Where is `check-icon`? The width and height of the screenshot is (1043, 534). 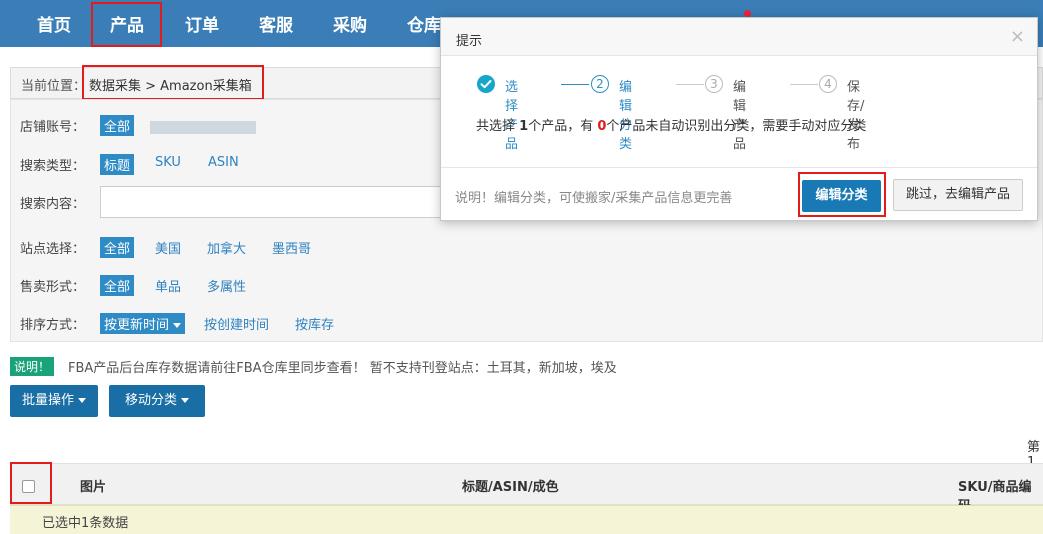 check-icon is located at coordinates (486, 84).